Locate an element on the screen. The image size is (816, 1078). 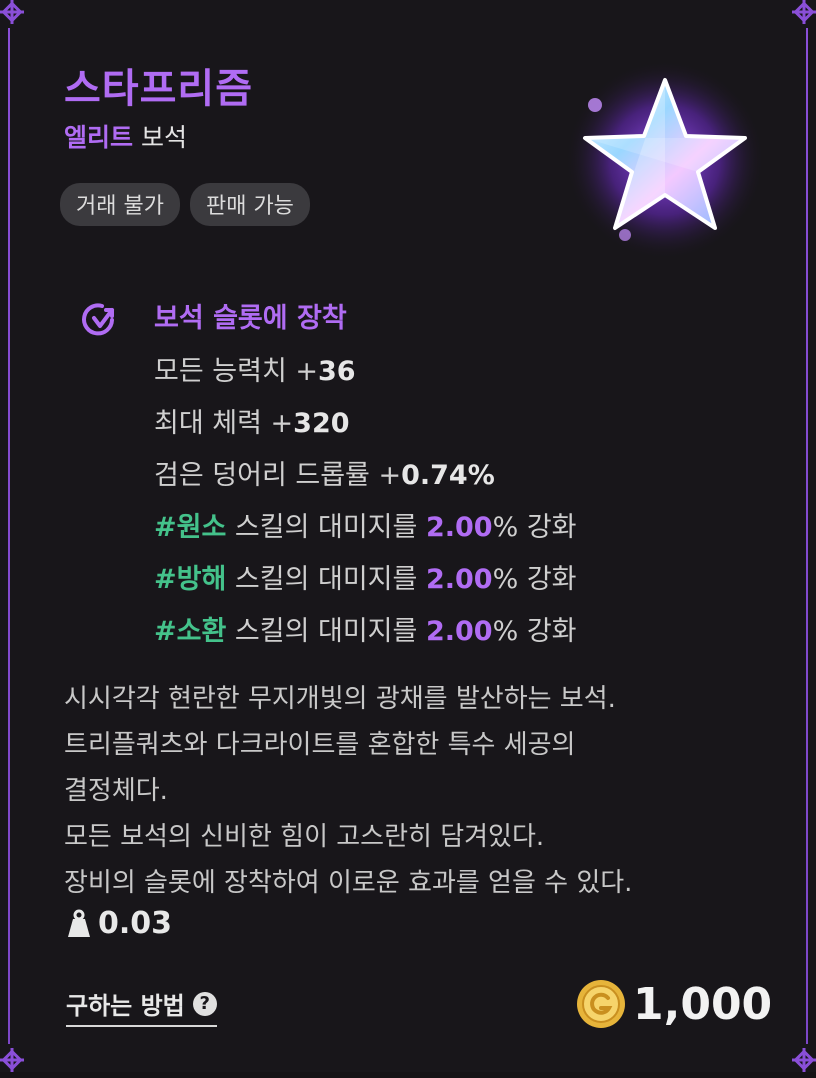
equip-slot-icon is located at coordinates (98, 319).